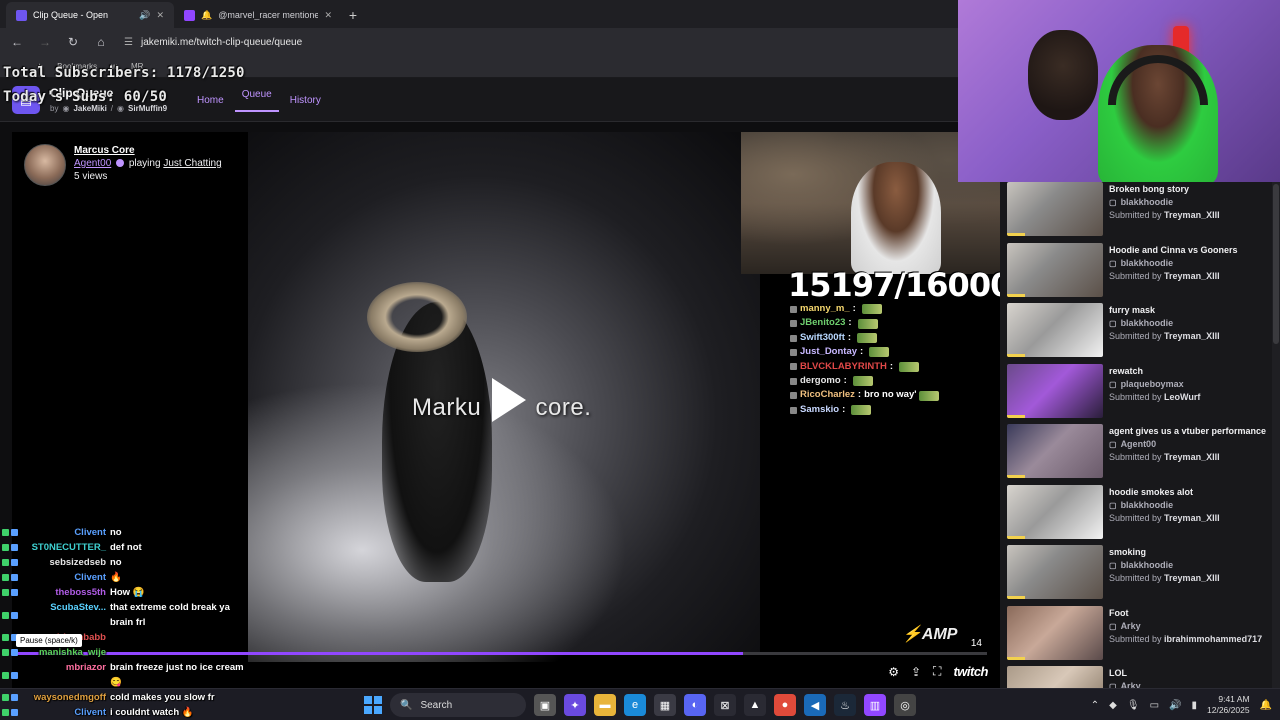 The image size is (1280, 720). Describe the element at coordinates (1142, 677) in the screenshot. I see `queue-item: LOL ▢ Arky` at that location.